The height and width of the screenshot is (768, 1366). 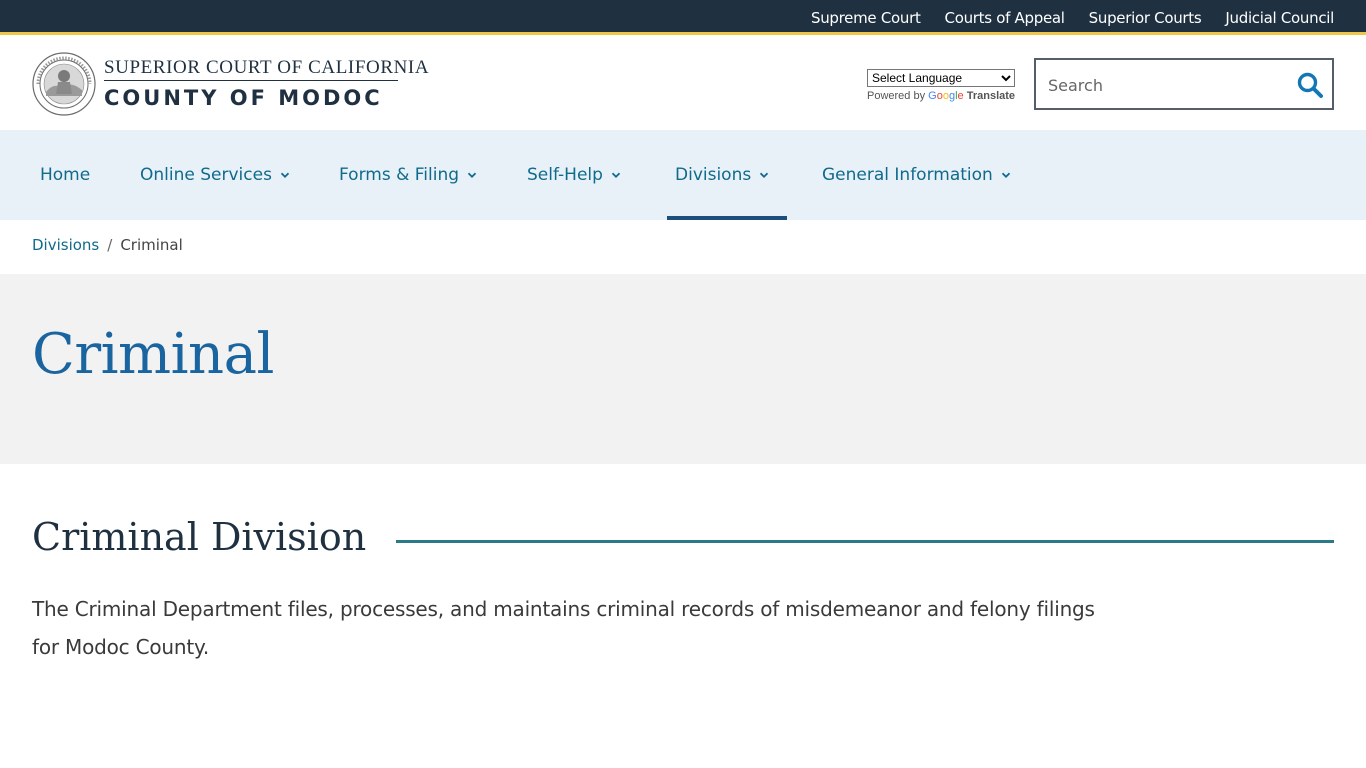 What do you see at coordinates (1168, 85) in the screenshot?
I see `search-input` at bounding box center [1168, 85].